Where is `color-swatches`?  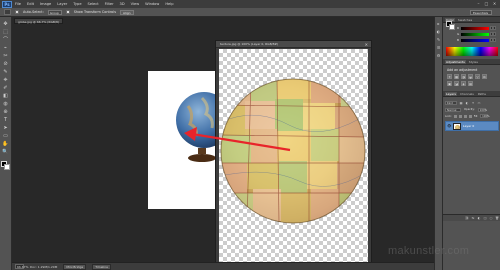
color-swatches is located at coordinates (5, 166).